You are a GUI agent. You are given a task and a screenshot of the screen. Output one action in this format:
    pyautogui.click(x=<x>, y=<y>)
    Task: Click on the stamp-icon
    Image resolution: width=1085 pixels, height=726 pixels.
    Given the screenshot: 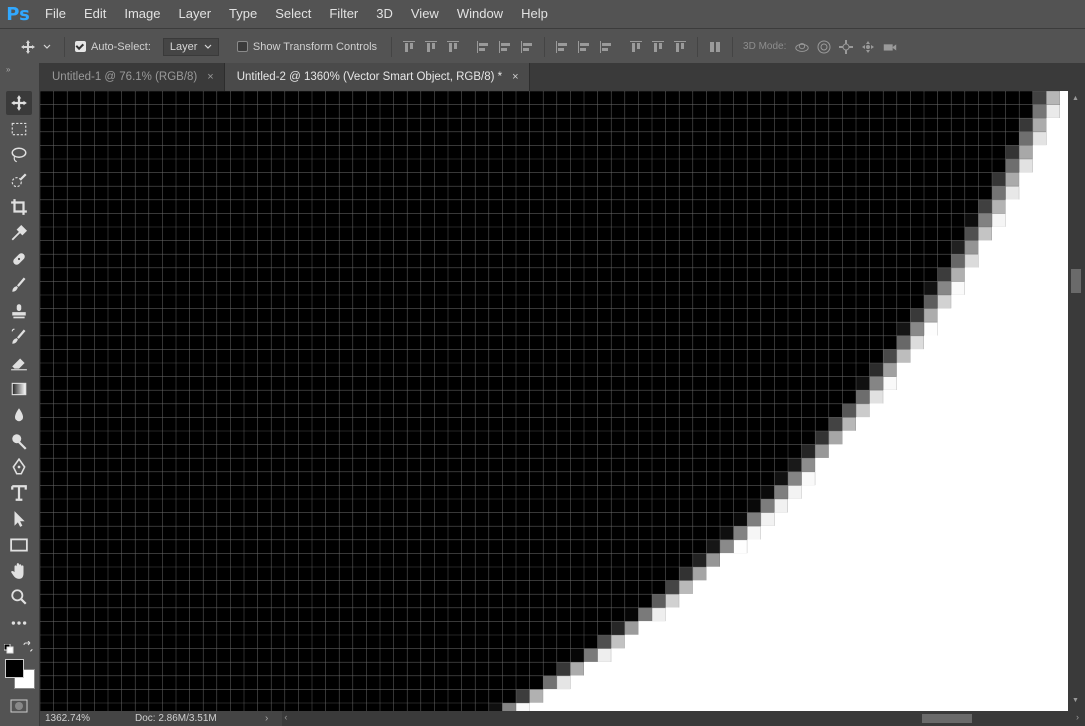 What is the action you would take?
    pyautogui.click(x=19, y=311)
    